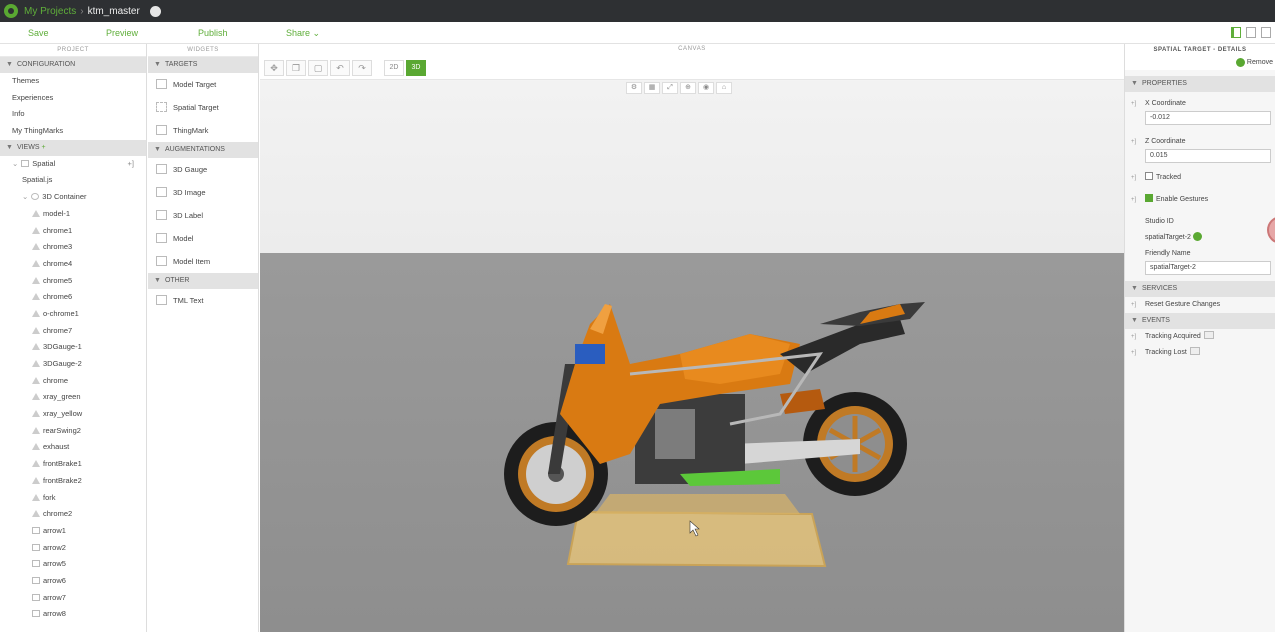 The height and width of the screenshot is (632, 1275). What do you see at coordinates (73, 65) in the screenshot?
I see `configuration-section-header: ▼ CONFIGURATION` at bounding box center [73, 65].